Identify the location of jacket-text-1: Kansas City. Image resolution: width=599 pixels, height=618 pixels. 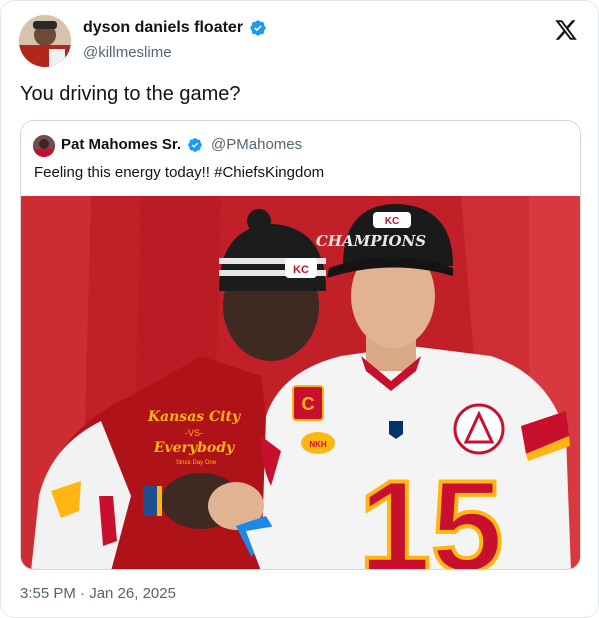
(194, 417).